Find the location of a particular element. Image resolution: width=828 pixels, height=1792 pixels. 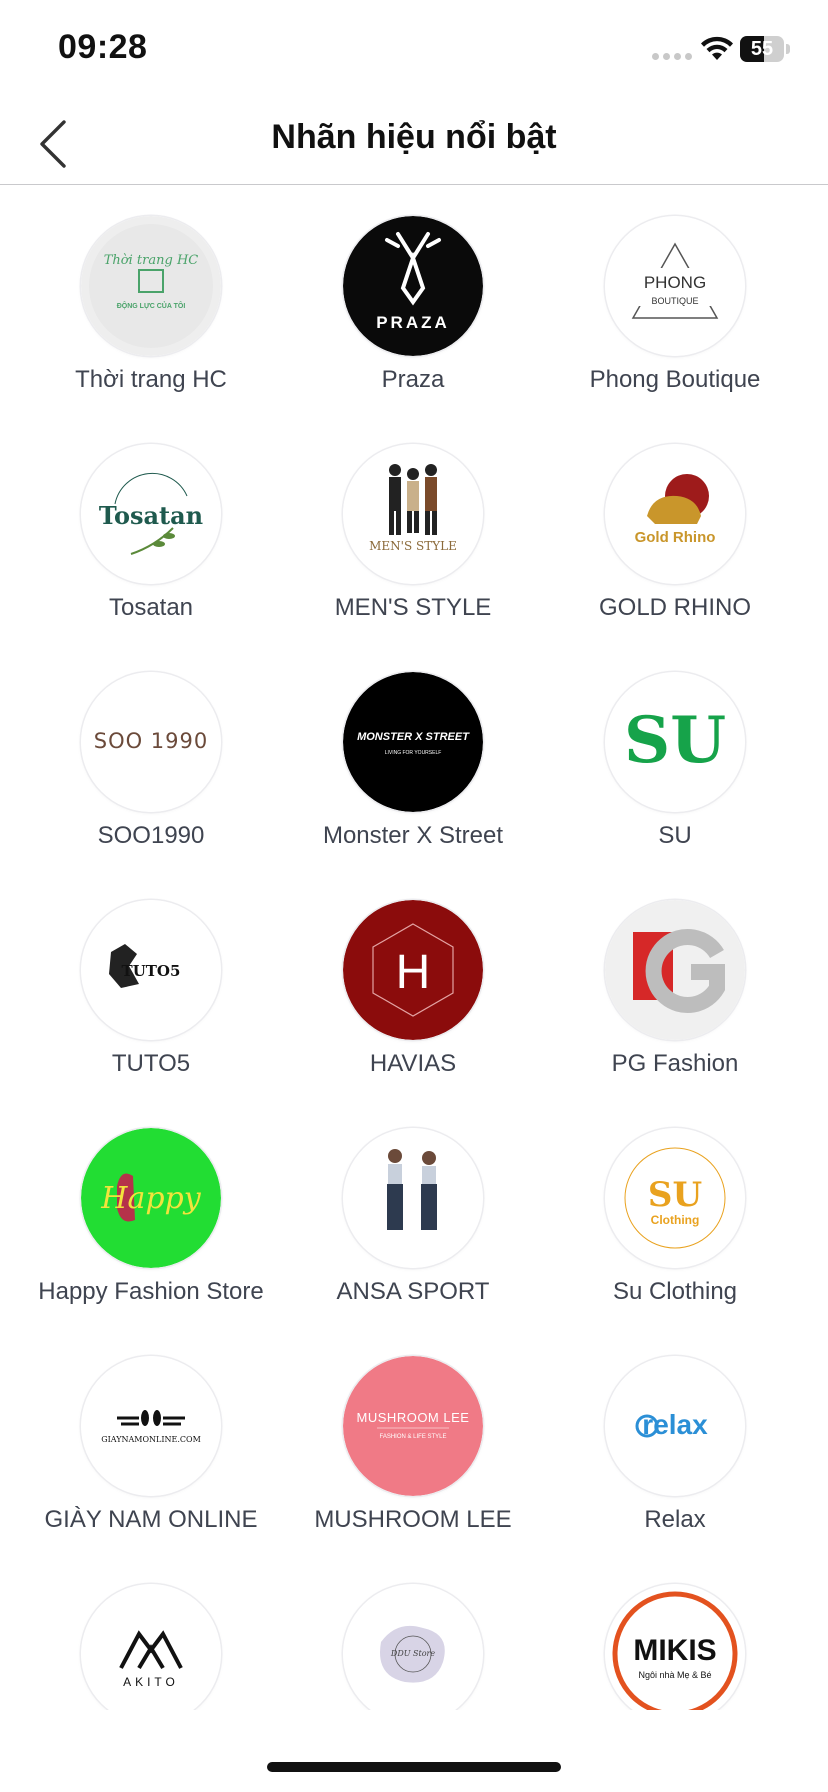

brand-logo: Happy is located at coordinates (151, 1198).